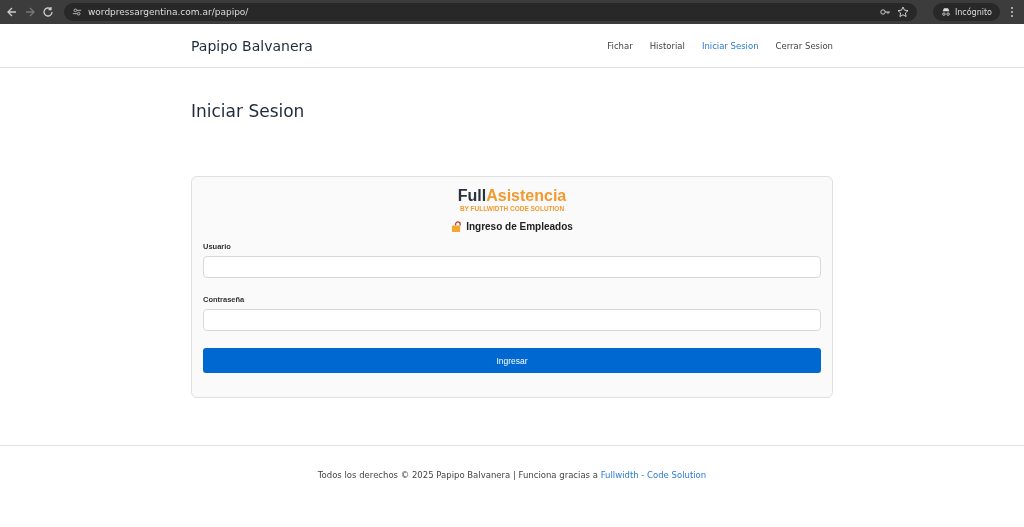 The height and width of the screenshot is (527, 1024). What do you see at coordinates (620, 45) in the screenshot?
I see `nav-link: Fichar` at bounding box center [620, 45].